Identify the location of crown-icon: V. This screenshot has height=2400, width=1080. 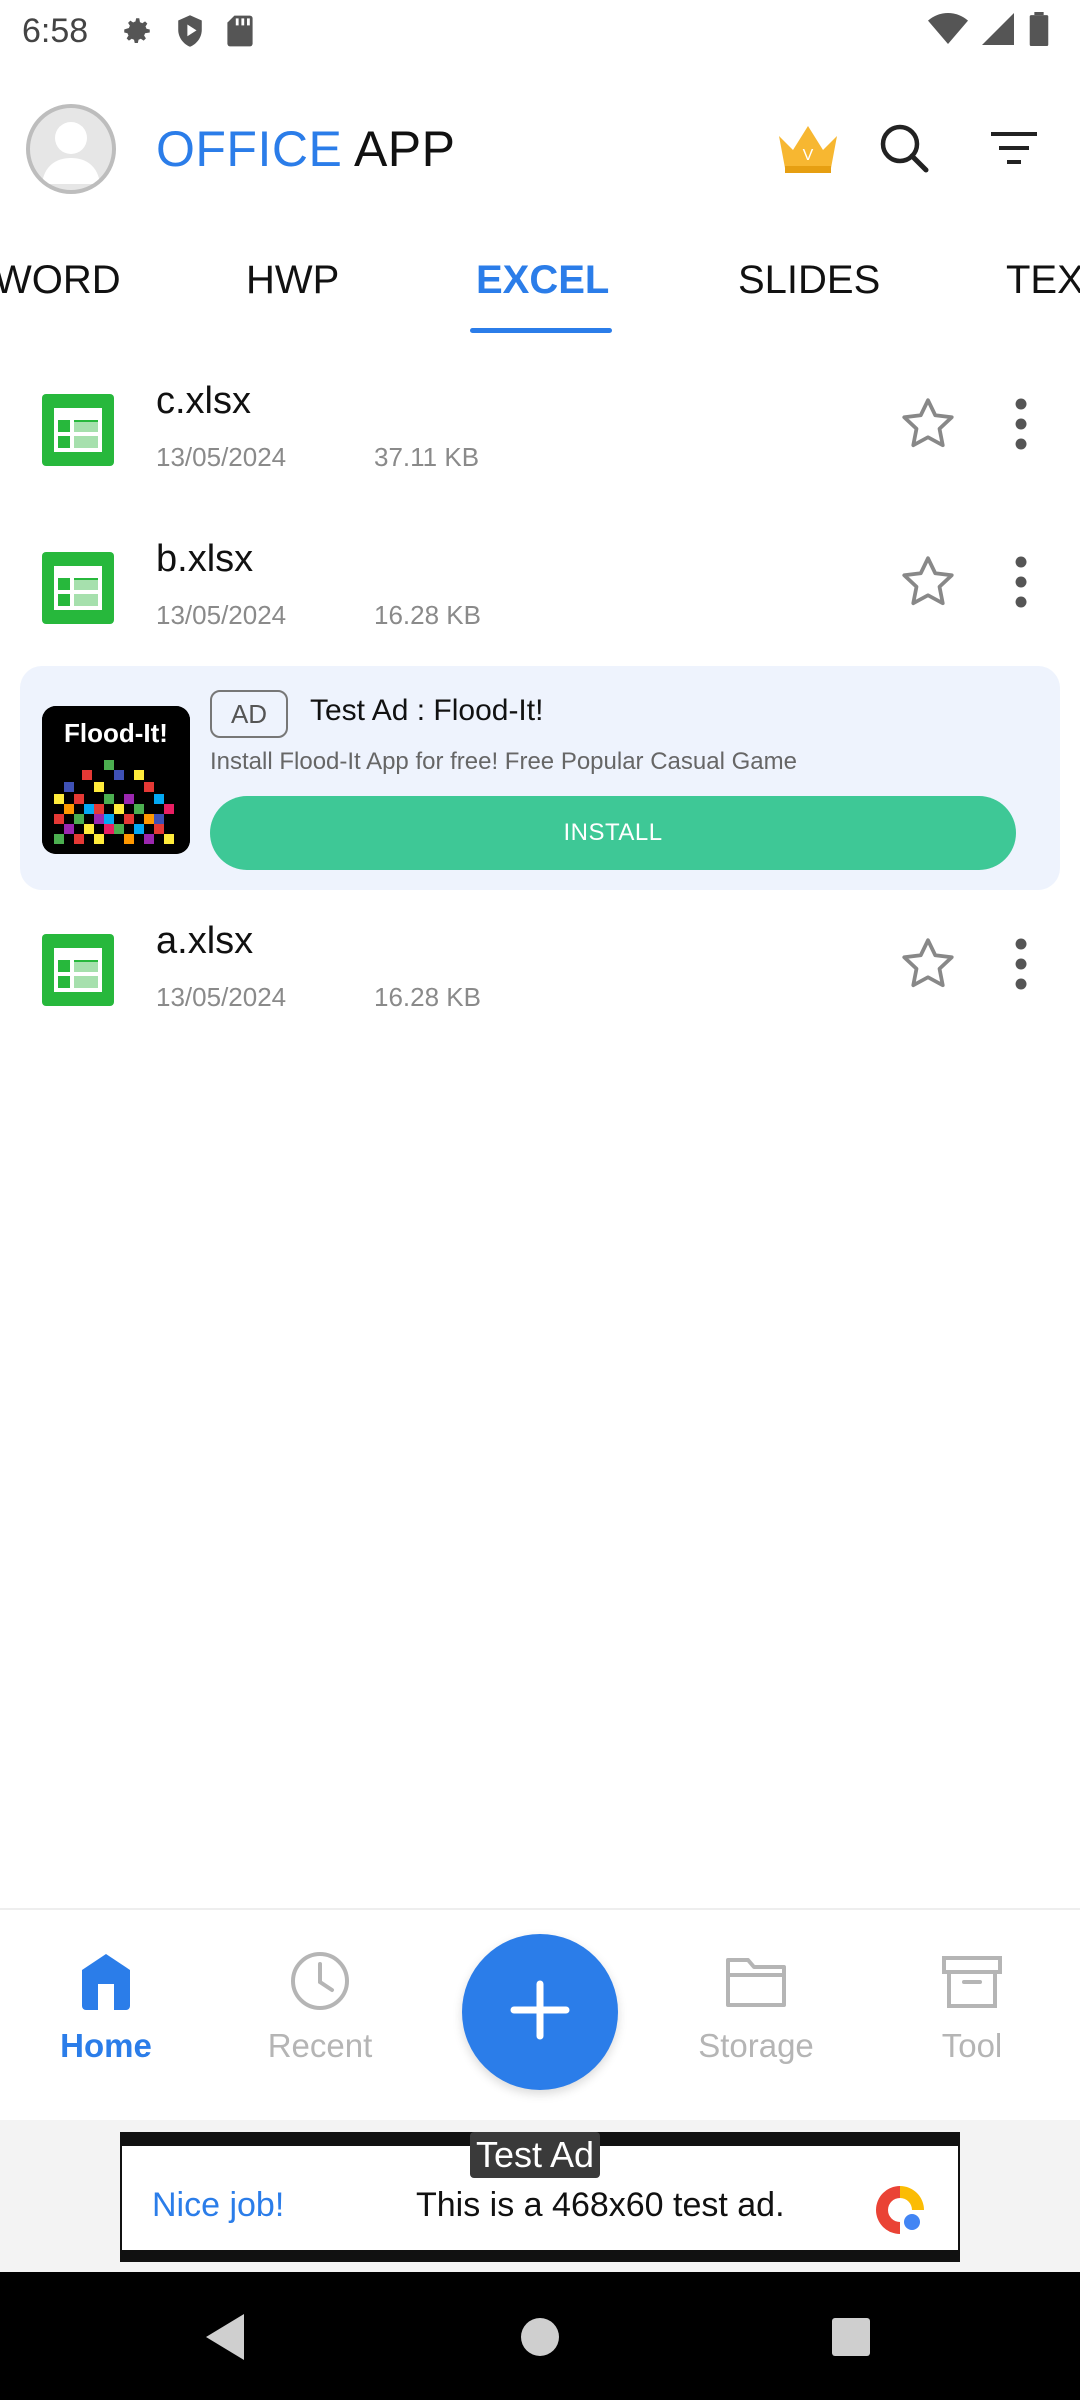
(808, 148).